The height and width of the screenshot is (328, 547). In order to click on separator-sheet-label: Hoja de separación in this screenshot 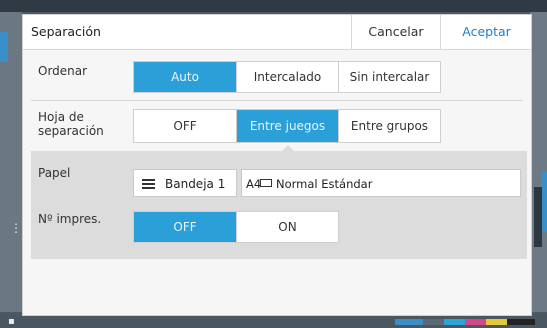, I will do `click(71, 124)`.